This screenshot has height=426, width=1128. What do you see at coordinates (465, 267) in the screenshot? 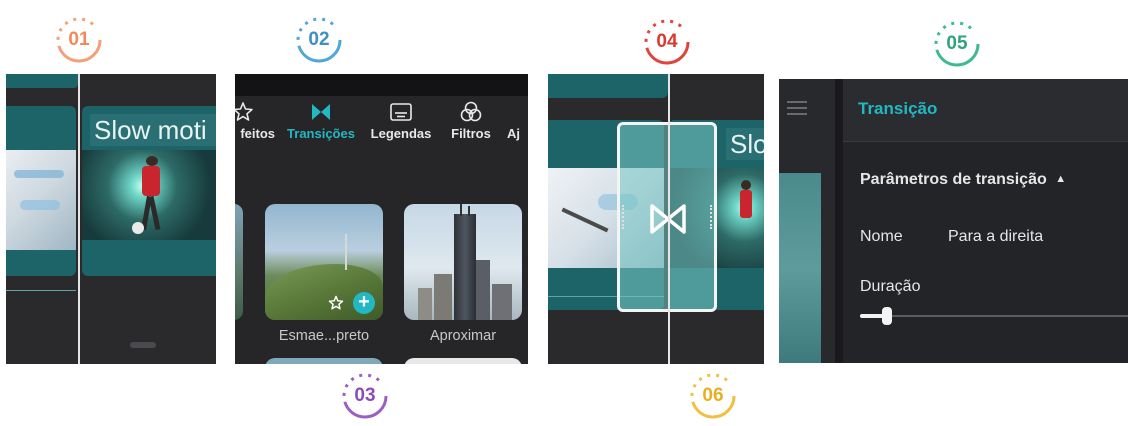
I see `skyscraper-image` at bounding box center [465, 267].